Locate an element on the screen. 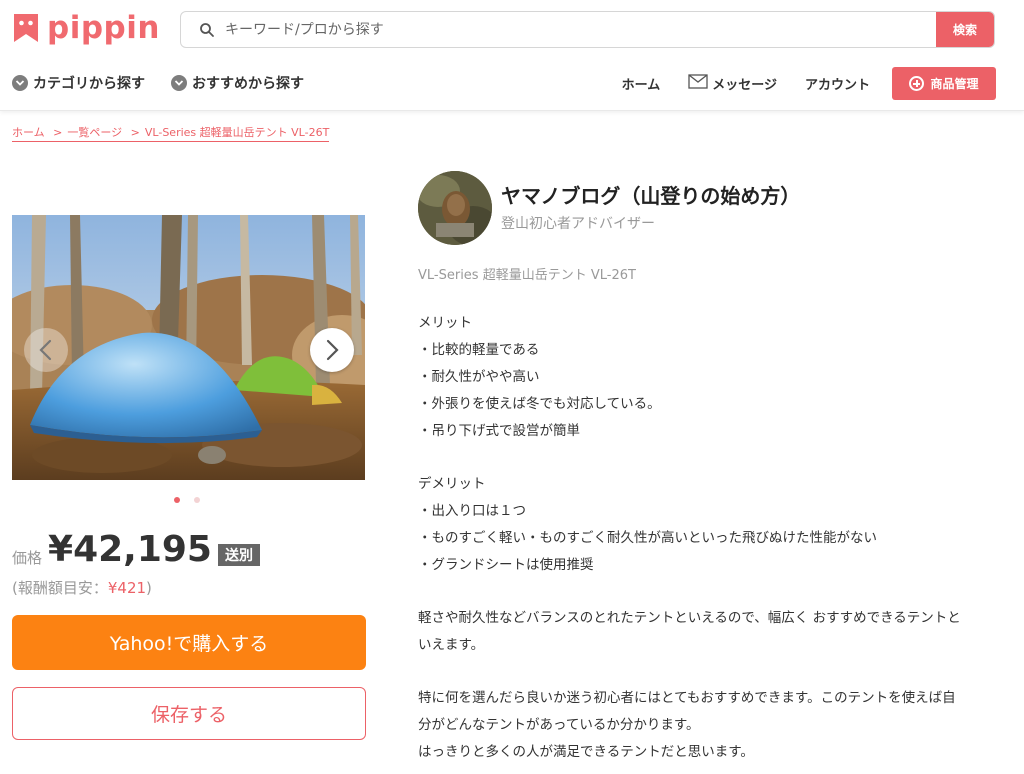 Image resolution: width=1024 pixels, height=774 pixels. summary-paragraph-line: いえます。 is located at coordinates (451, 645).